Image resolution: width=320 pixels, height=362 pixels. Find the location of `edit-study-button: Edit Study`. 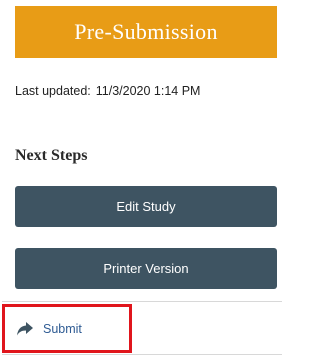

edit-study-button: Edit Study is located at coordinates (146, 206).